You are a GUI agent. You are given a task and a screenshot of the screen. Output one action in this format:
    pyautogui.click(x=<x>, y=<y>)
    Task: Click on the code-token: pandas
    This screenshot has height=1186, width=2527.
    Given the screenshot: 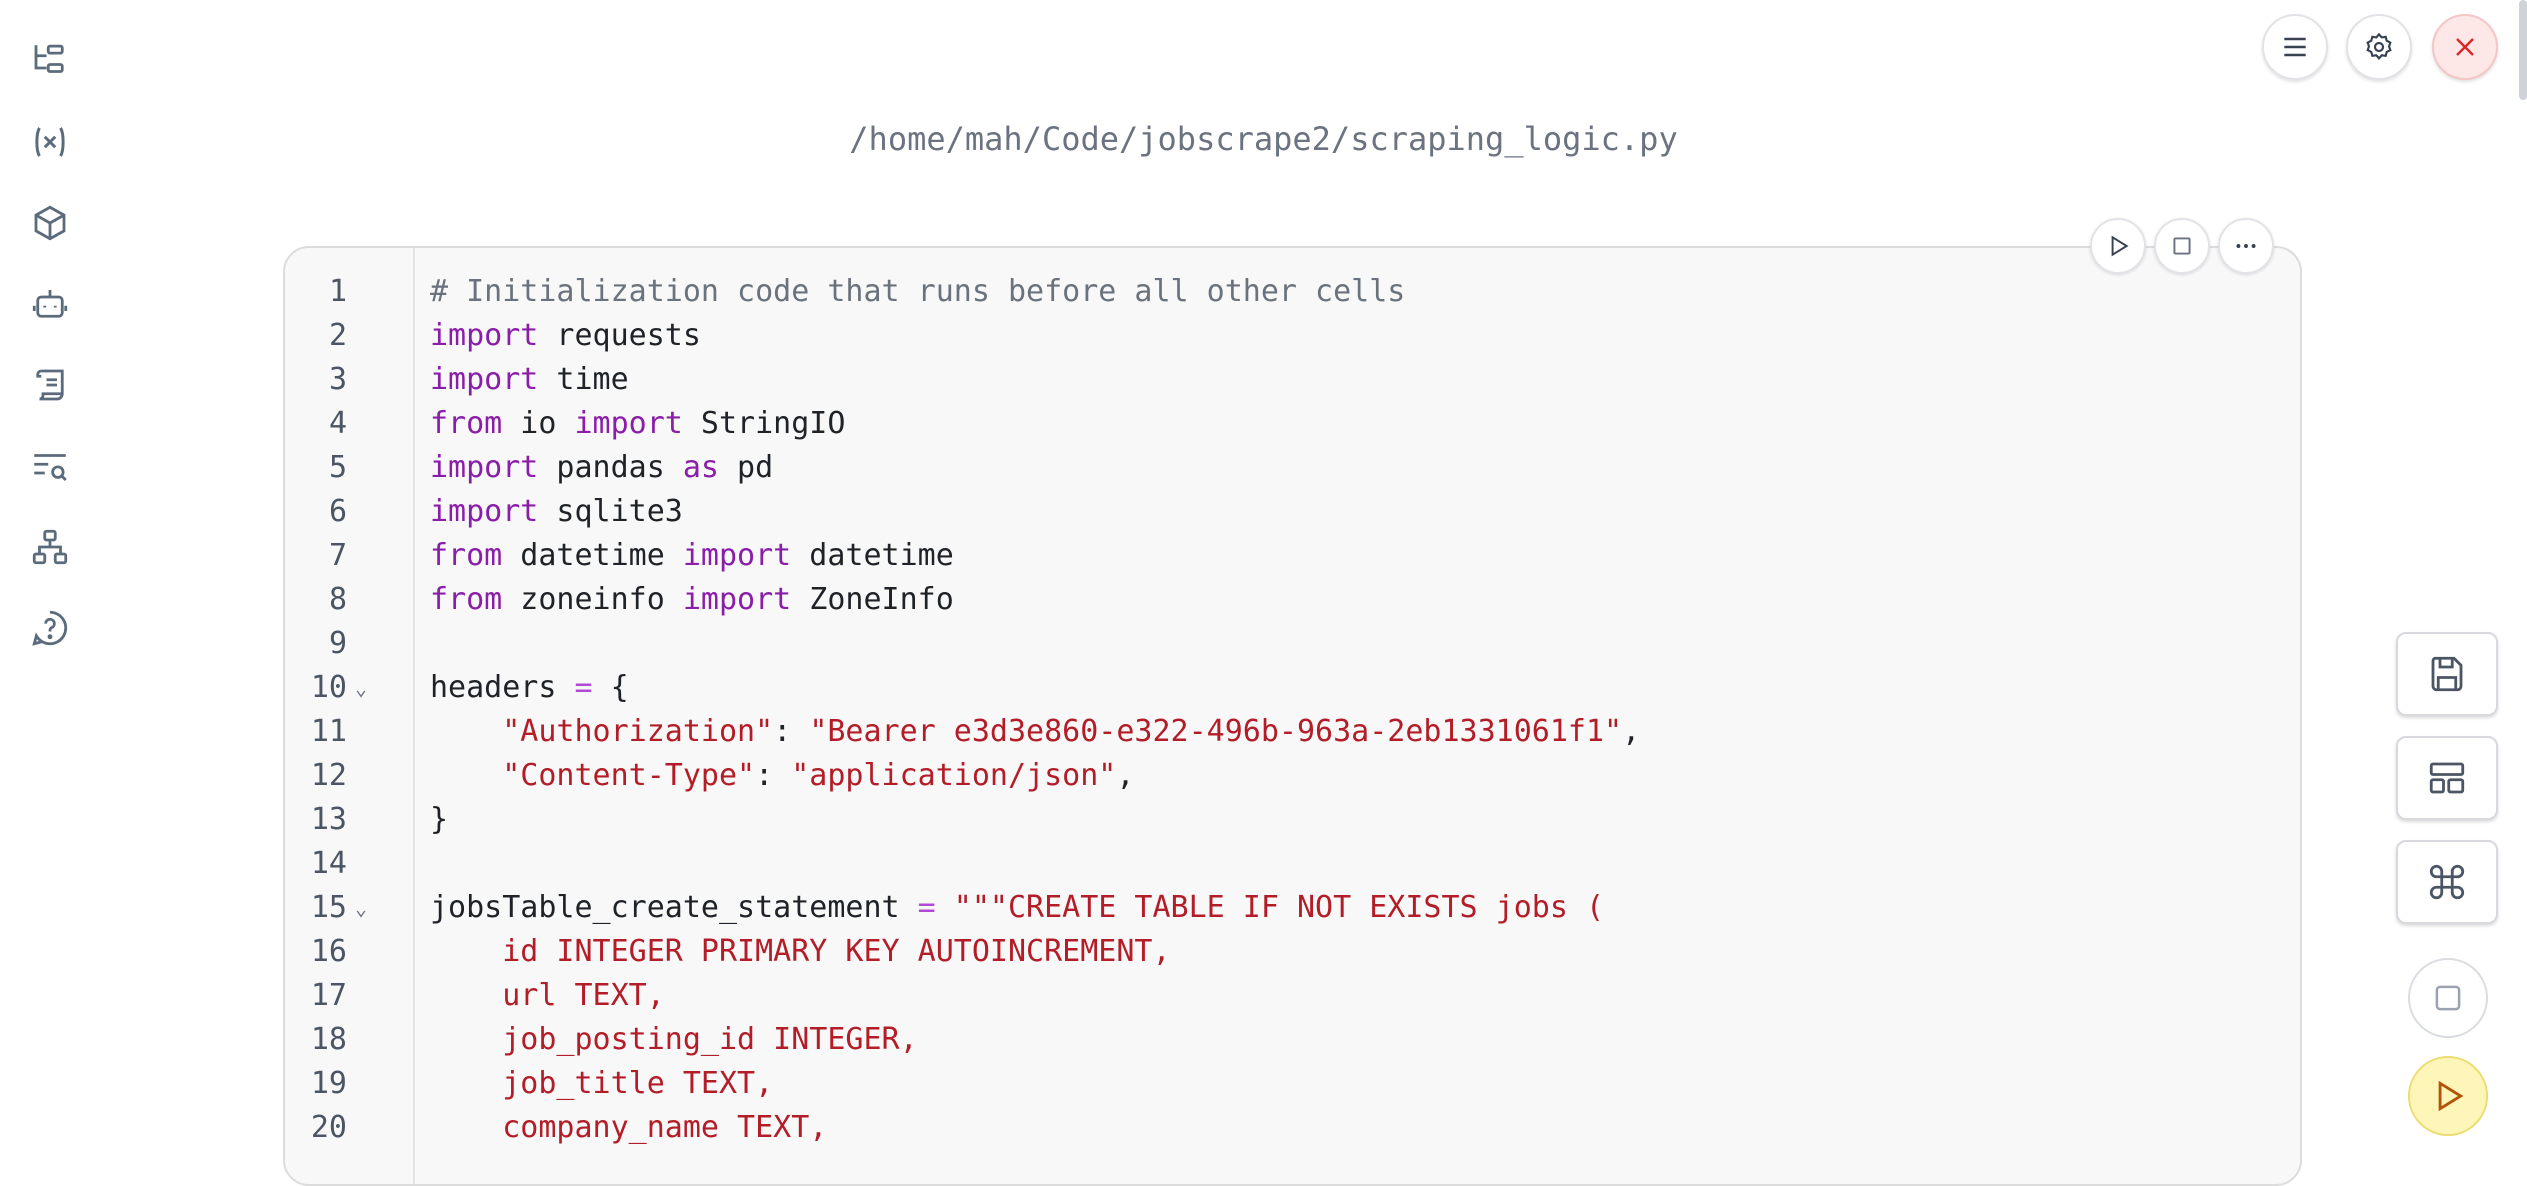 What is the action you would take?
    pyautogui.click(x=610, y=467)
    